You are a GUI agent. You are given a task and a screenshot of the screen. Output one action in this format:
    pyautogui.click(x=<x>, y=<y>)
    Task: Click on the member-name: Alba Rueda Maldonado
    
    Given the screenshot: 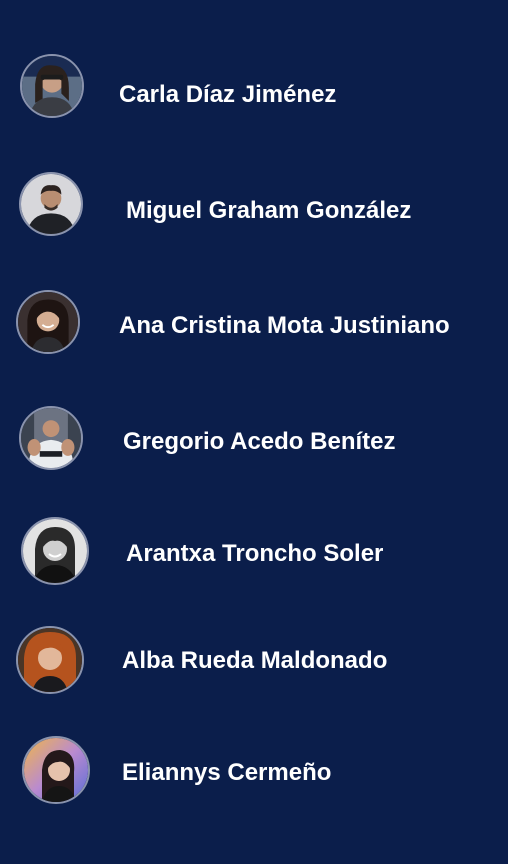 What is the action you would take?
    pyautogui.click(x=255, y=660)
    